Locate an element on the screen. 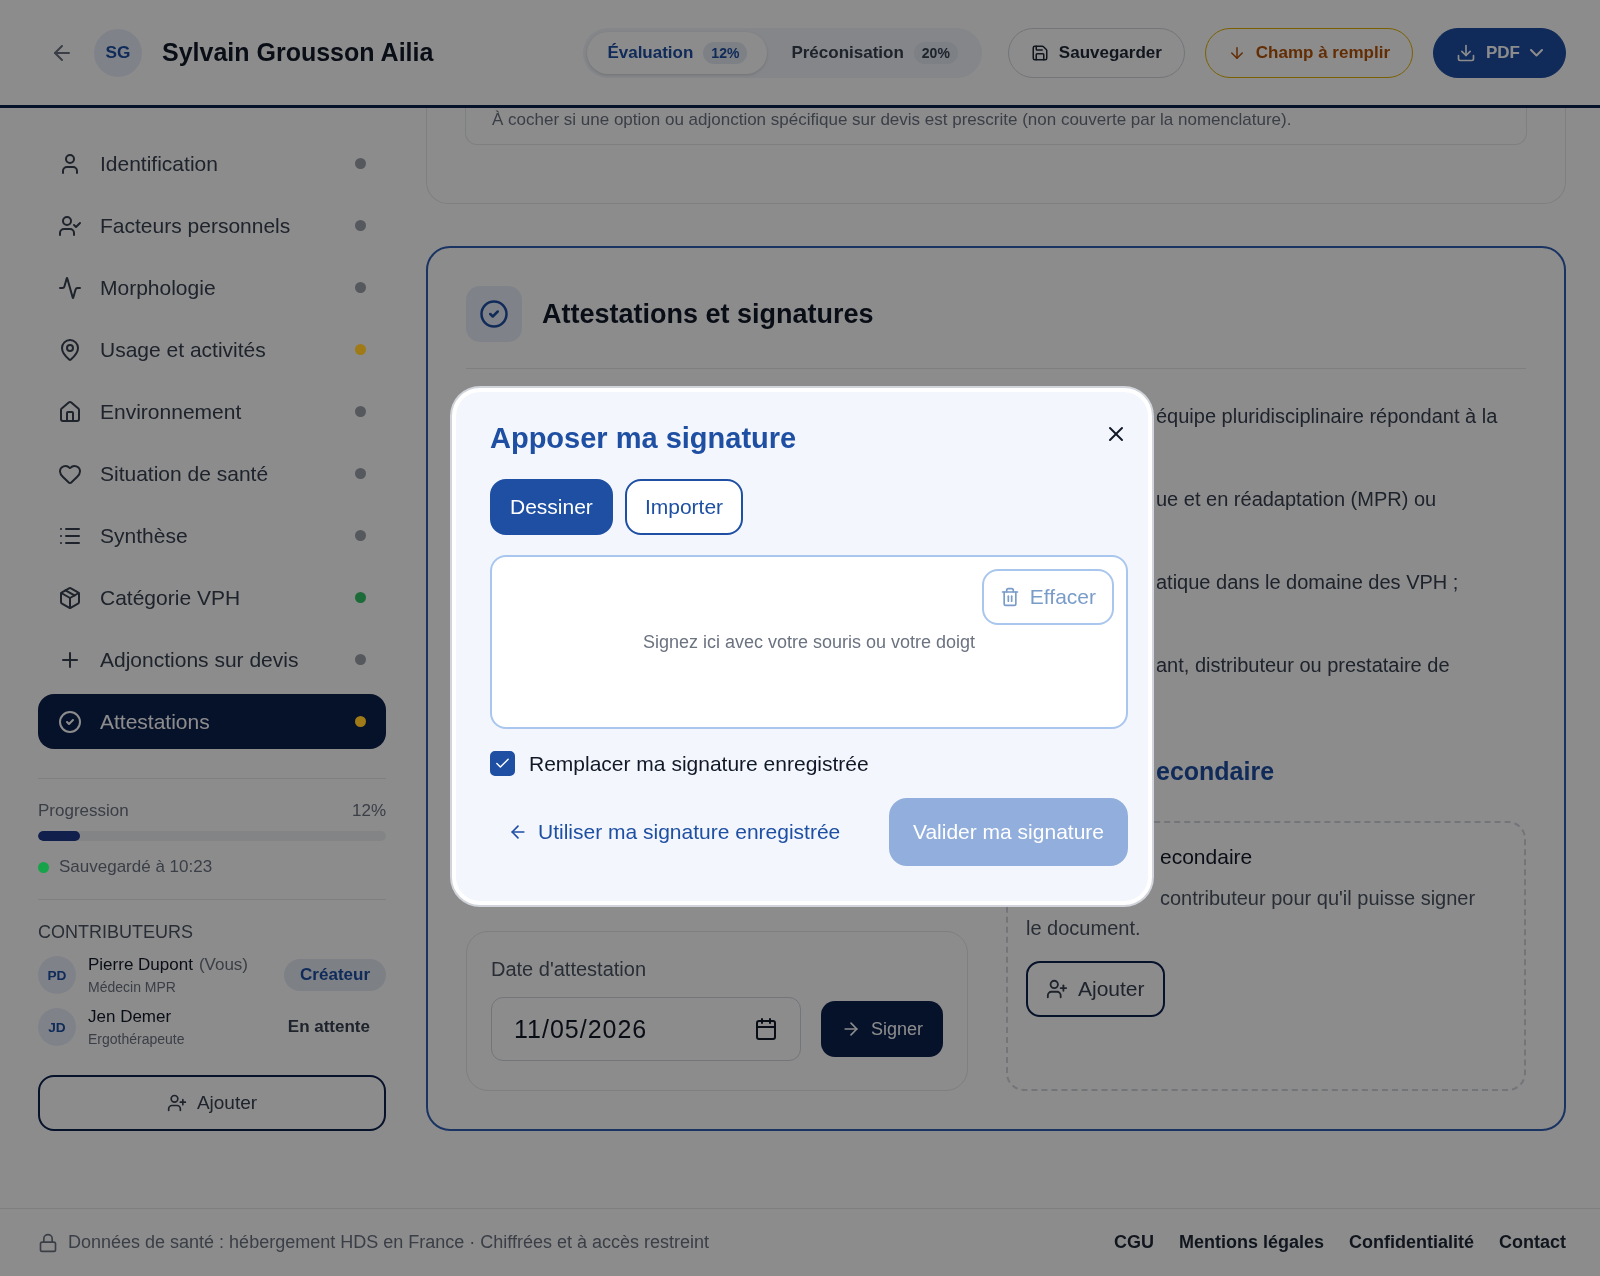  required-field-button: Champ à remplir is located at coordinates (1308, 52).